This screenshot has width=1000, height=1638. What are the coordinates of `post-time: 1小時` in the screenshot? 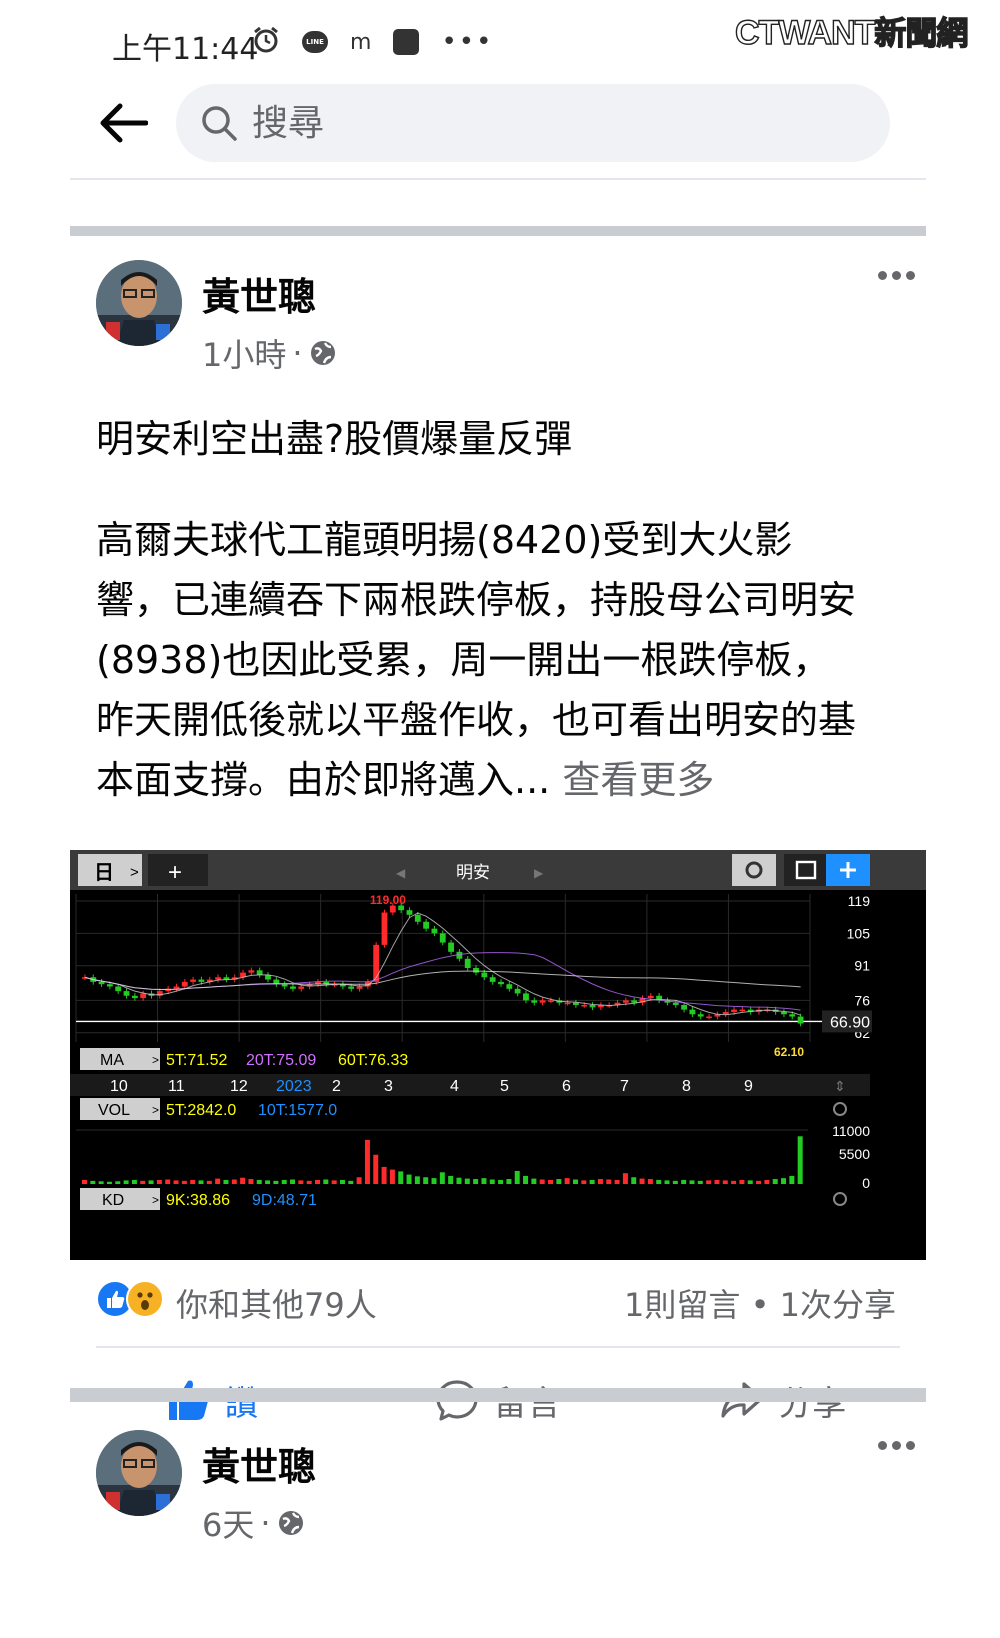 It's located at (244, 353).